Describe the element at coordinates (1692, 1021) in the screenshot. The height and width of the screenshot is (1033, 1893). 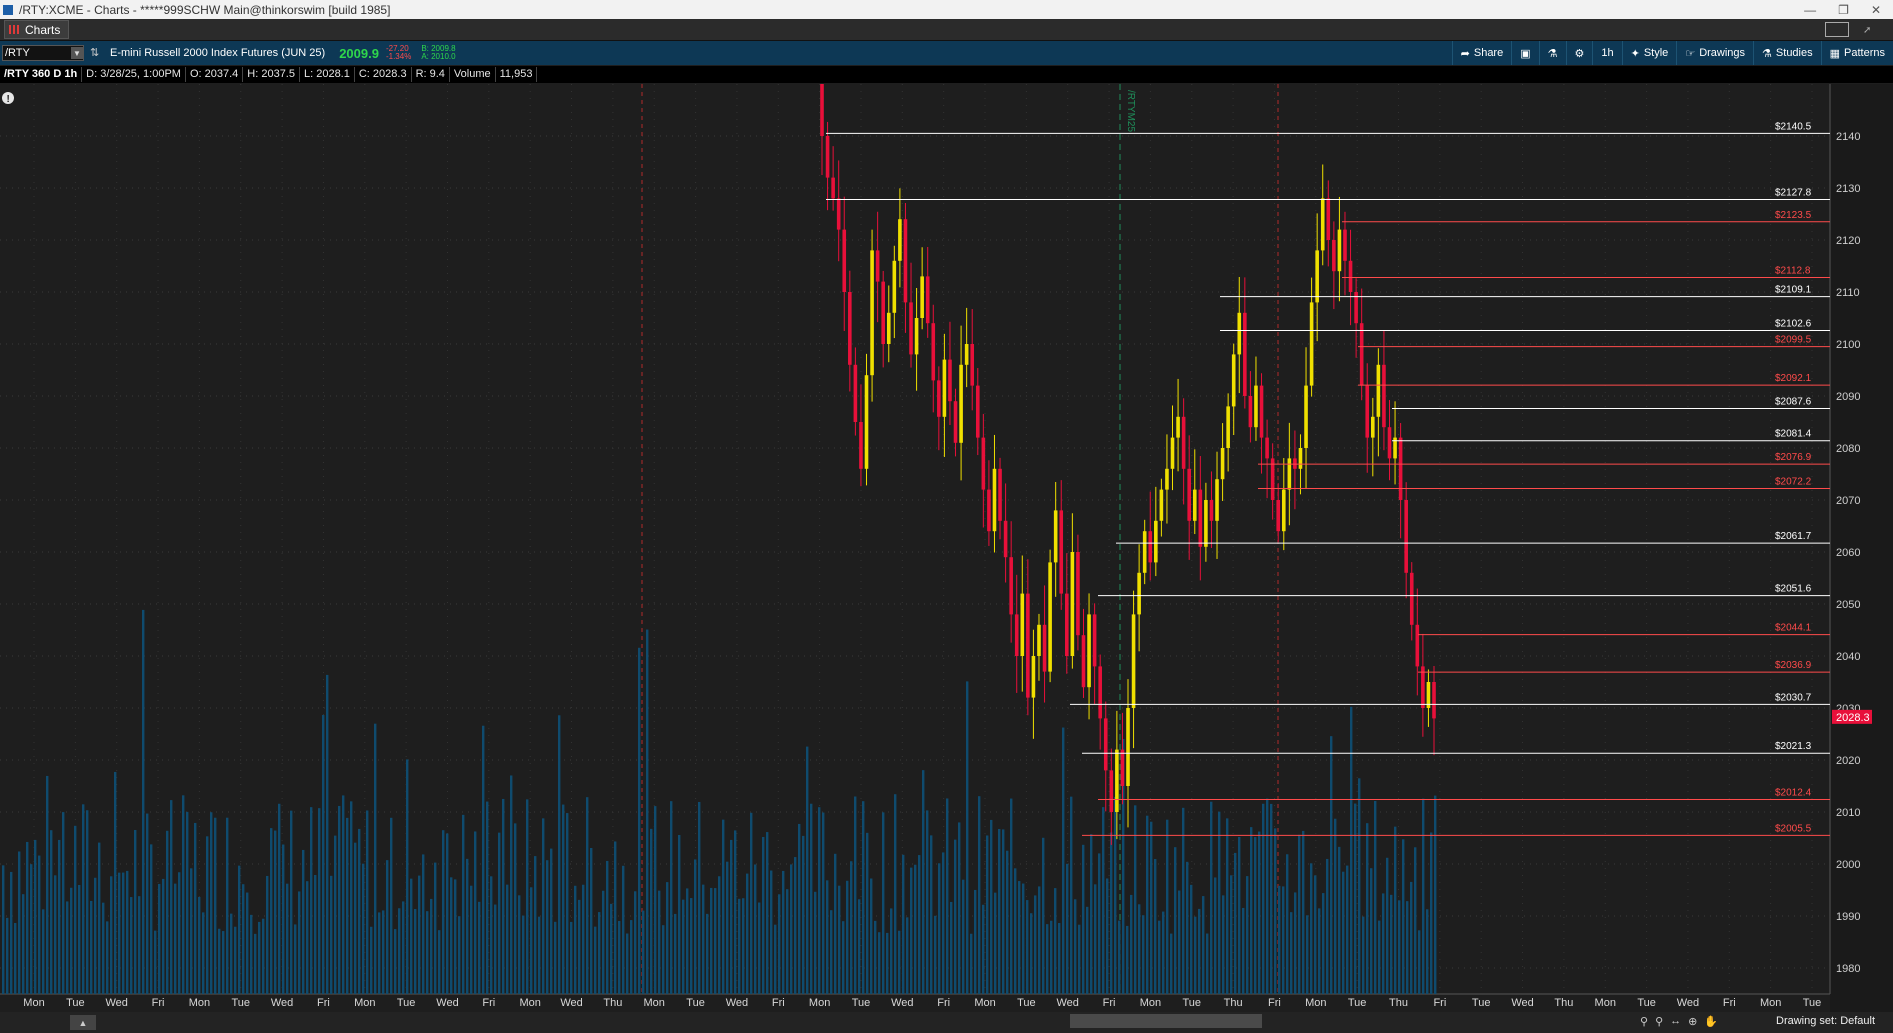
I see `crosshair-icon: ⊕` at that location.